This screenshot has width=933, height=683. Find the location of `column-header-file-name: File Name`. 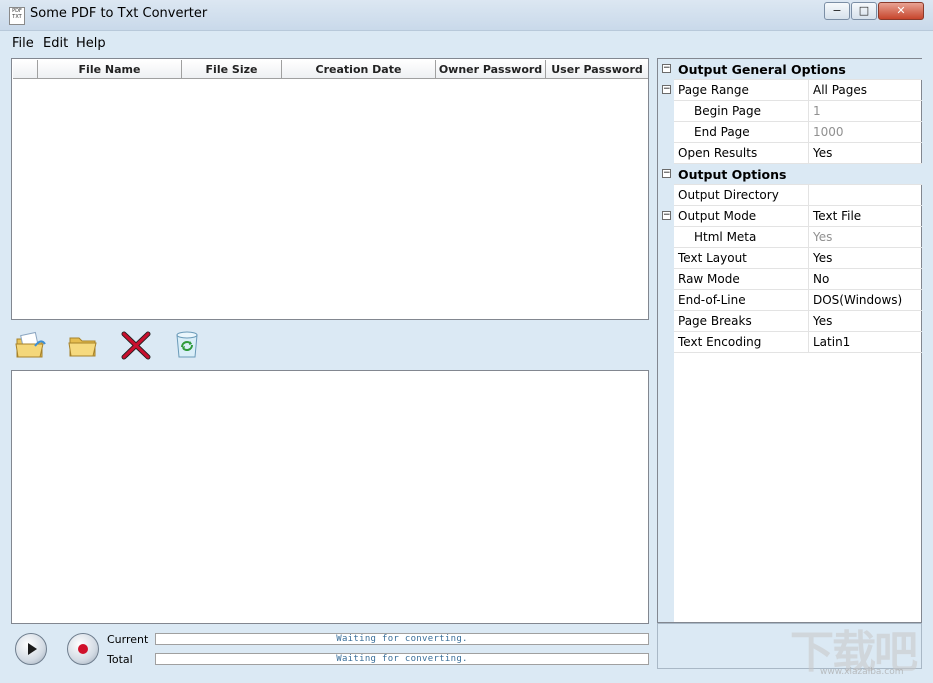

column-header-file-name: File Name is located at coordinates (110, 69).